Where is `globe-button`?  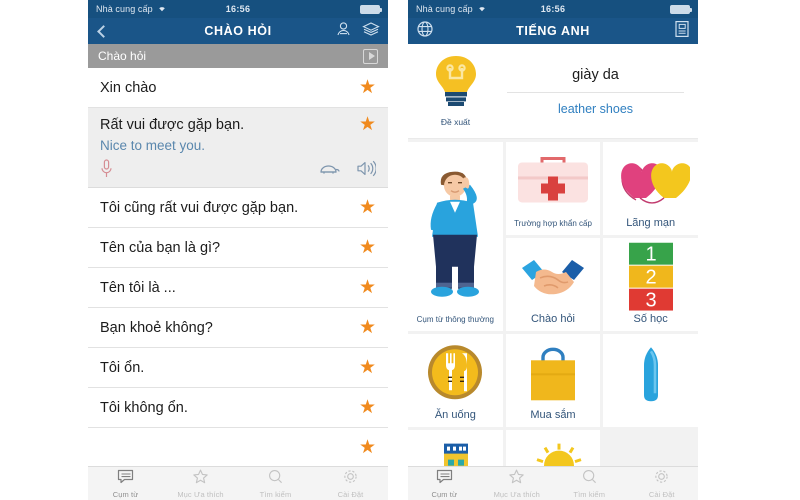
globe-button is located at coordinates (425, 31).